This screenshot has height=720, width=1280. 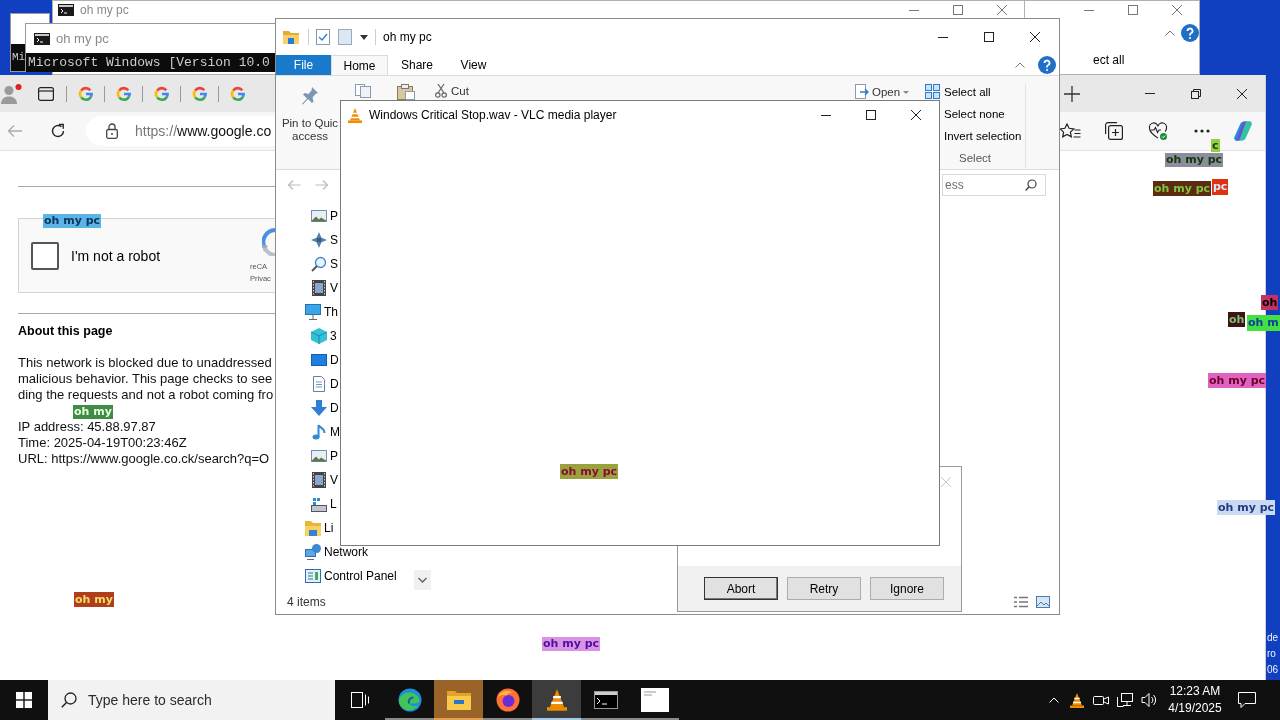 I want to click on group-label: Select, so click(x=975, y=158).